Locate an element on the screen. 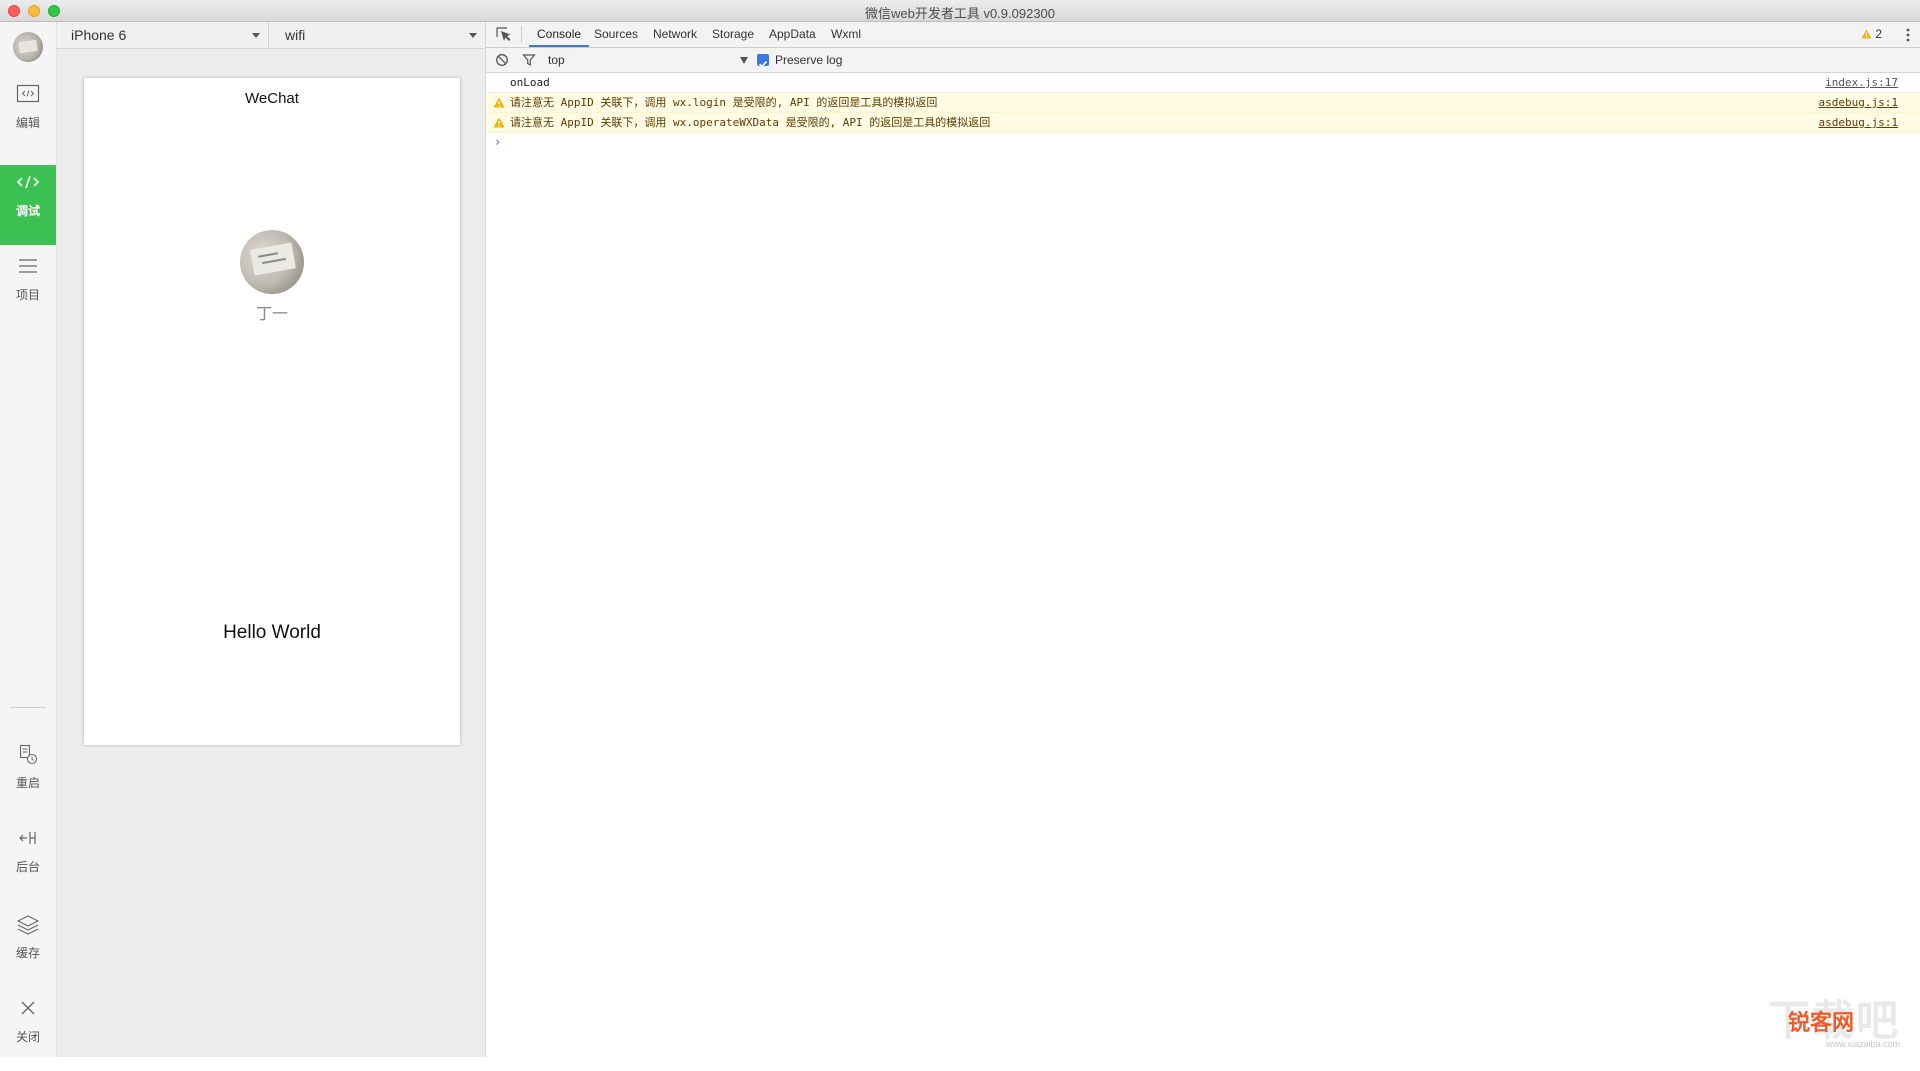 The width and height of the screenshot is (1920, 1071). network-select-value: wifi is located at coordinates (295, 35).